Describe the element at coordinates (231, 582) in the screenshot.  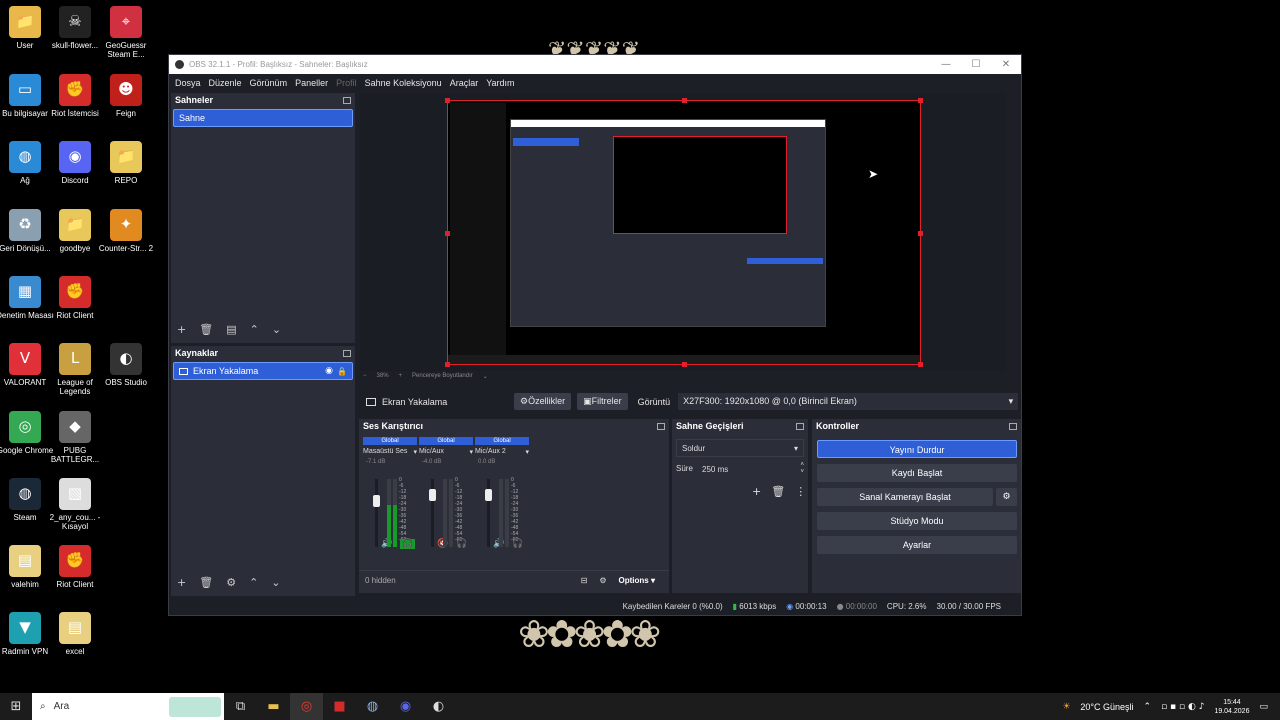
I see `source-settings-icon: ⚙` at that location.